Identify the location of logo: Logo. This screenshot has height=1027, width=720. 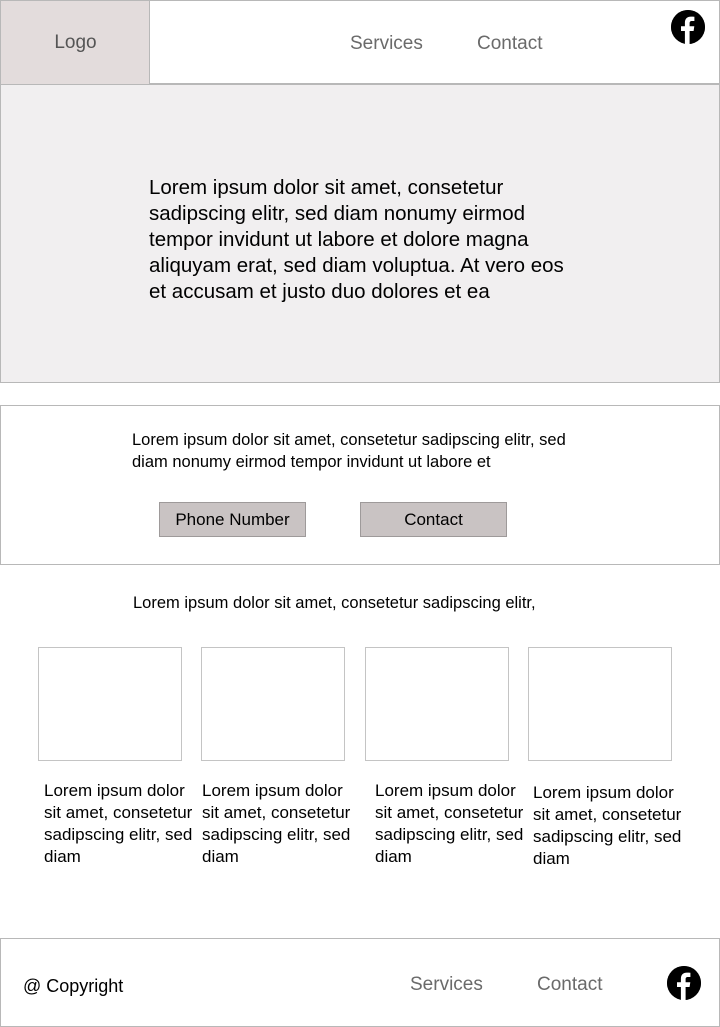
(75, 42).